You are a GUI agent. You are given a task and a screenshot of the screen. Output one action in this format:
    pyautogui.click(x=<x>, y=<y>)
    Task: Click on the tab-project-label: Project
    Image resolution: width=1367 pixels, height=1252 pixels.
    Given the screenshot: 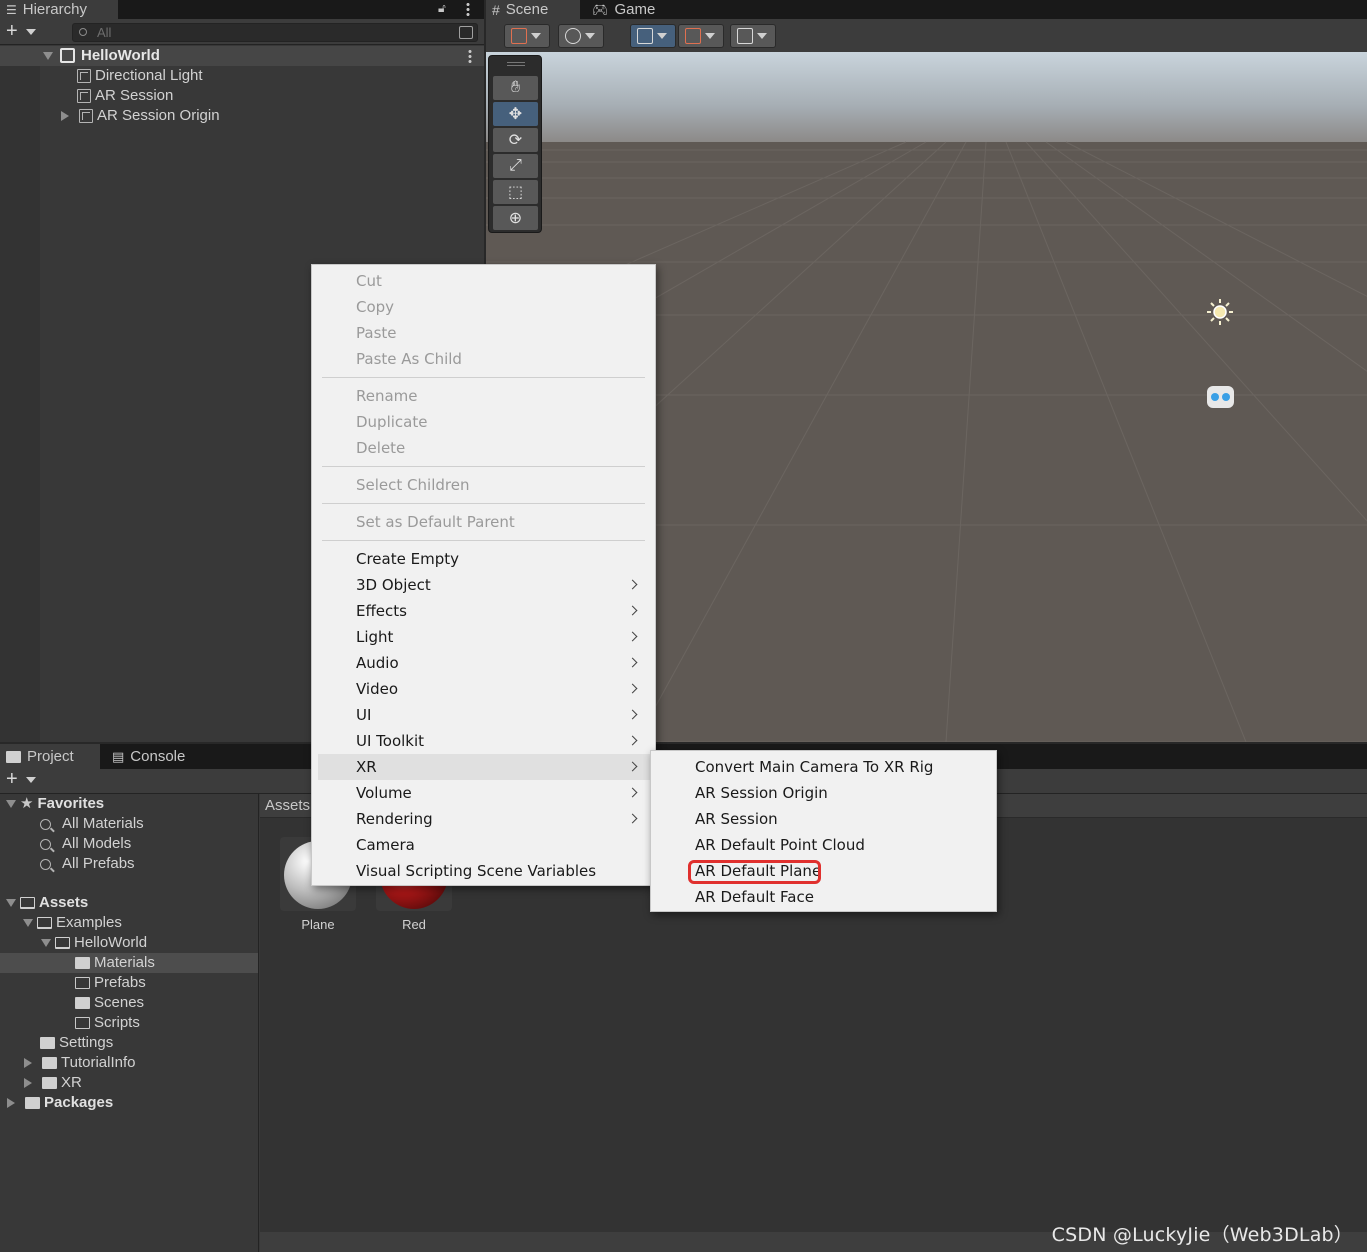 What is the action you would take?
    pyautogui.click(x=50, y=756)
    